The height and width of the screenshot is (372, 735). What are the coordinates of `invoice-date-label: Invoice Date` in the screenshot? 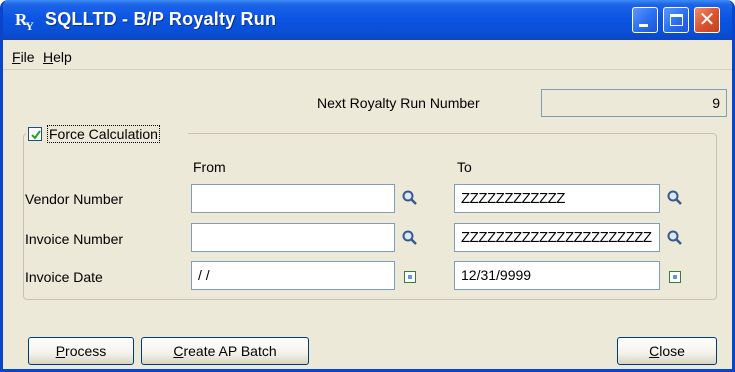 It's located at (64, 277).